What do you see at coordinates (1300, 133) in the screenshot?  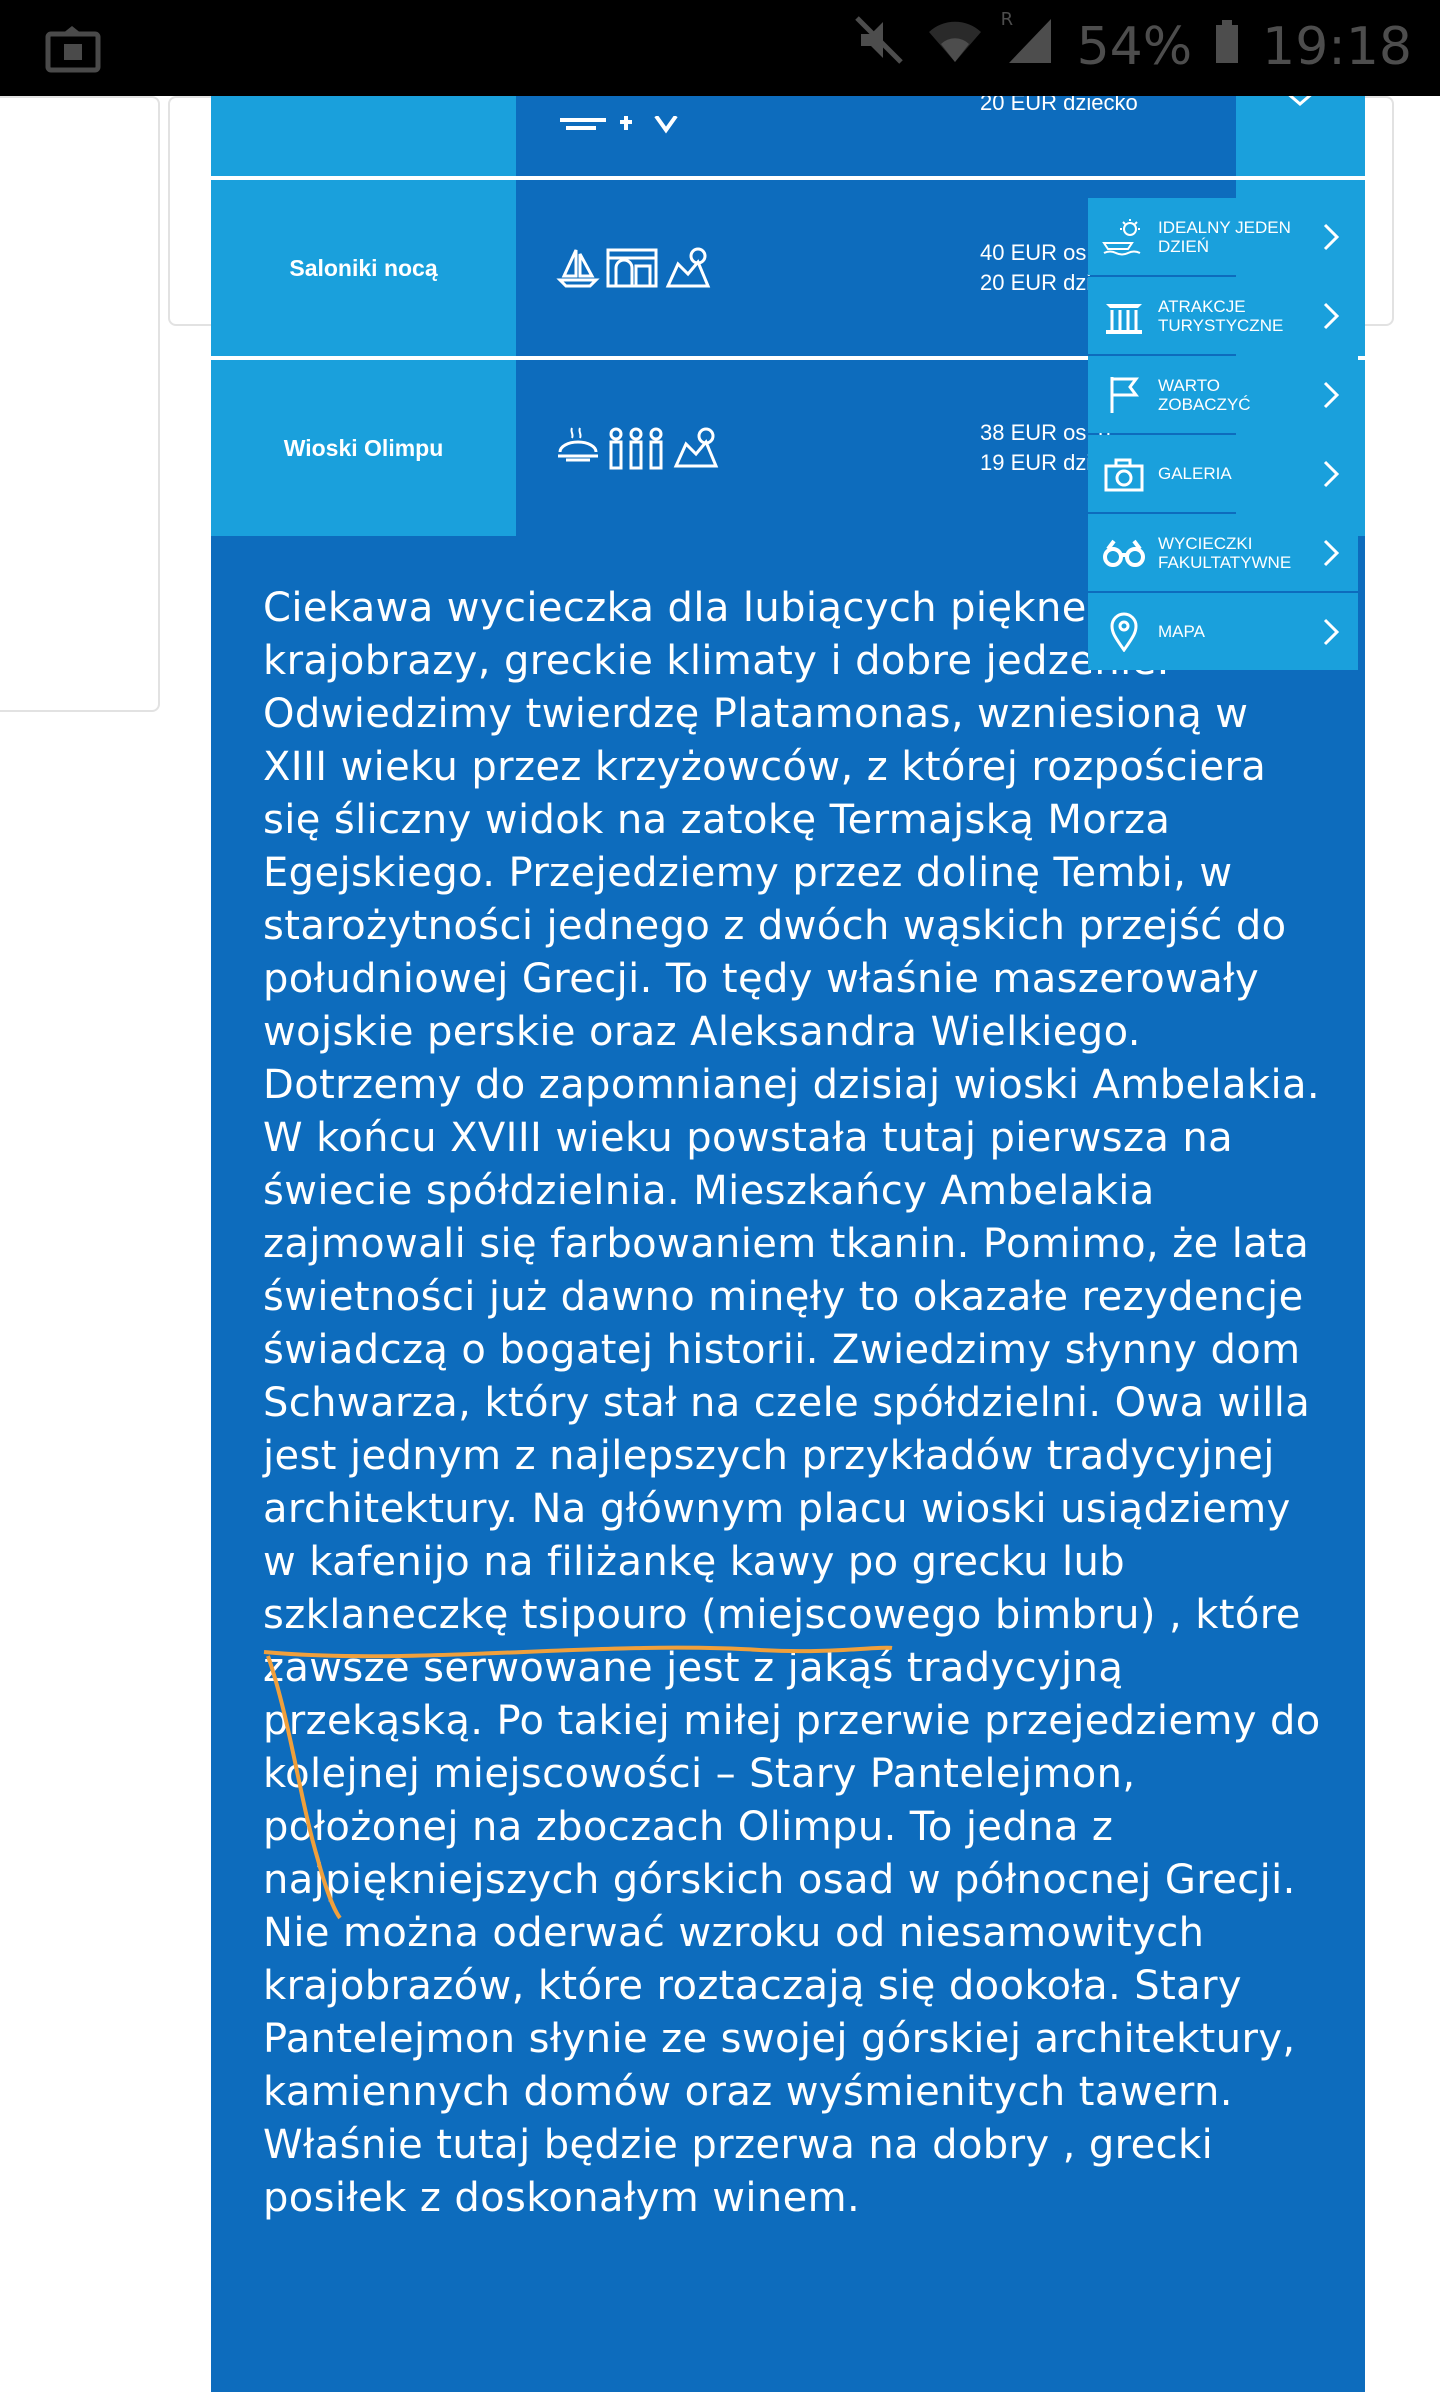 I see `expand-button` at bounding box center [1300, 133].